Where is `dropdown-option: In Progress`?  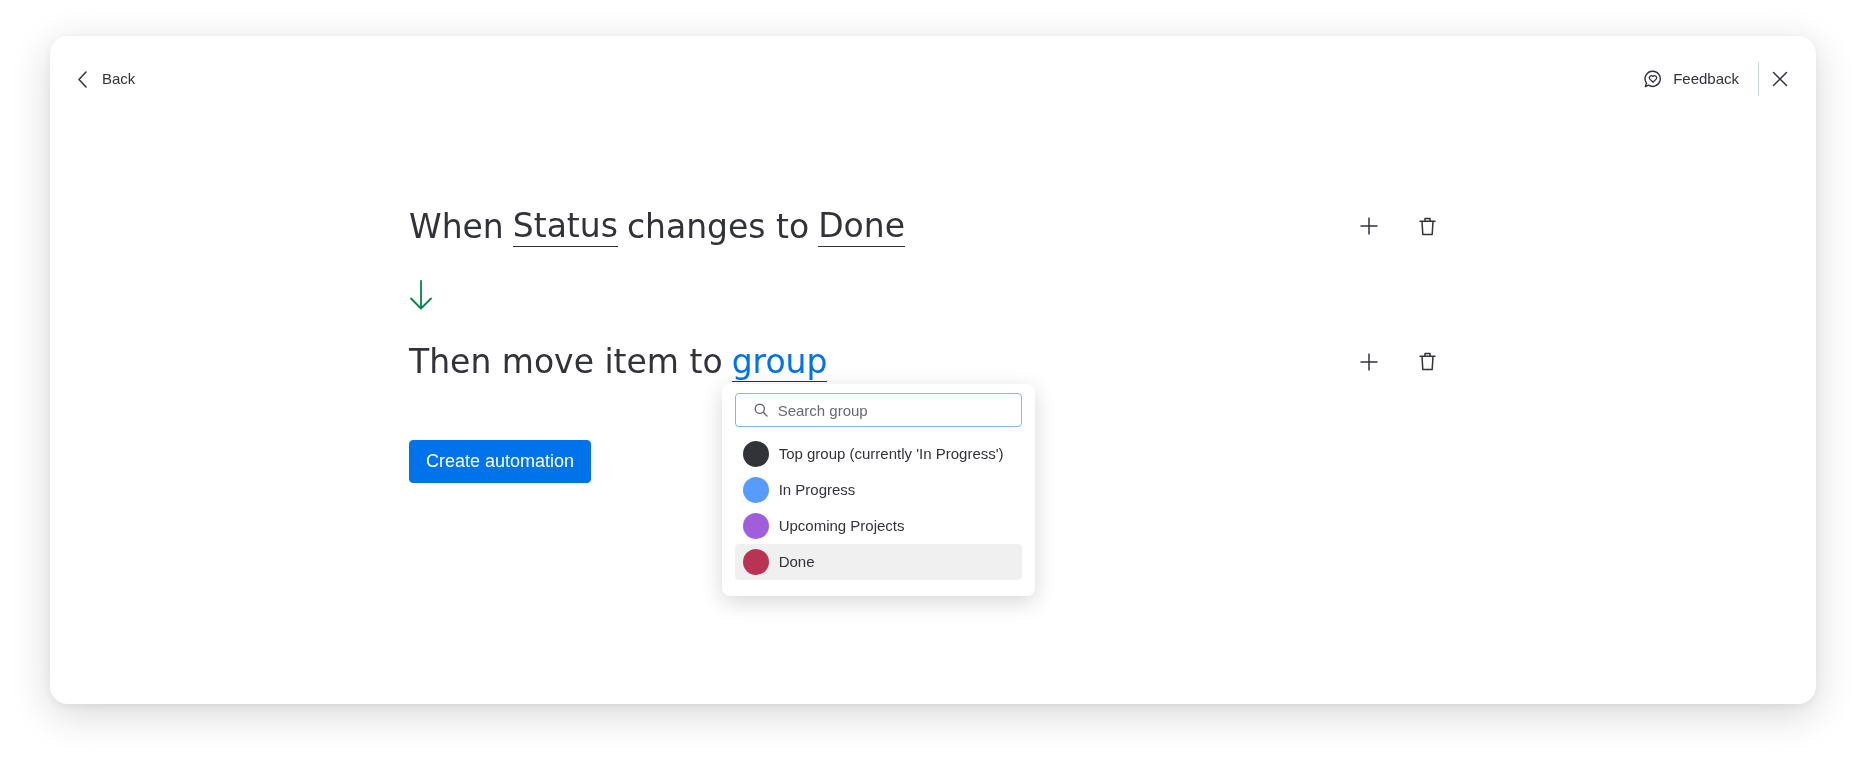
dropdown-option: In Progress is located at coordinates (878, 490).